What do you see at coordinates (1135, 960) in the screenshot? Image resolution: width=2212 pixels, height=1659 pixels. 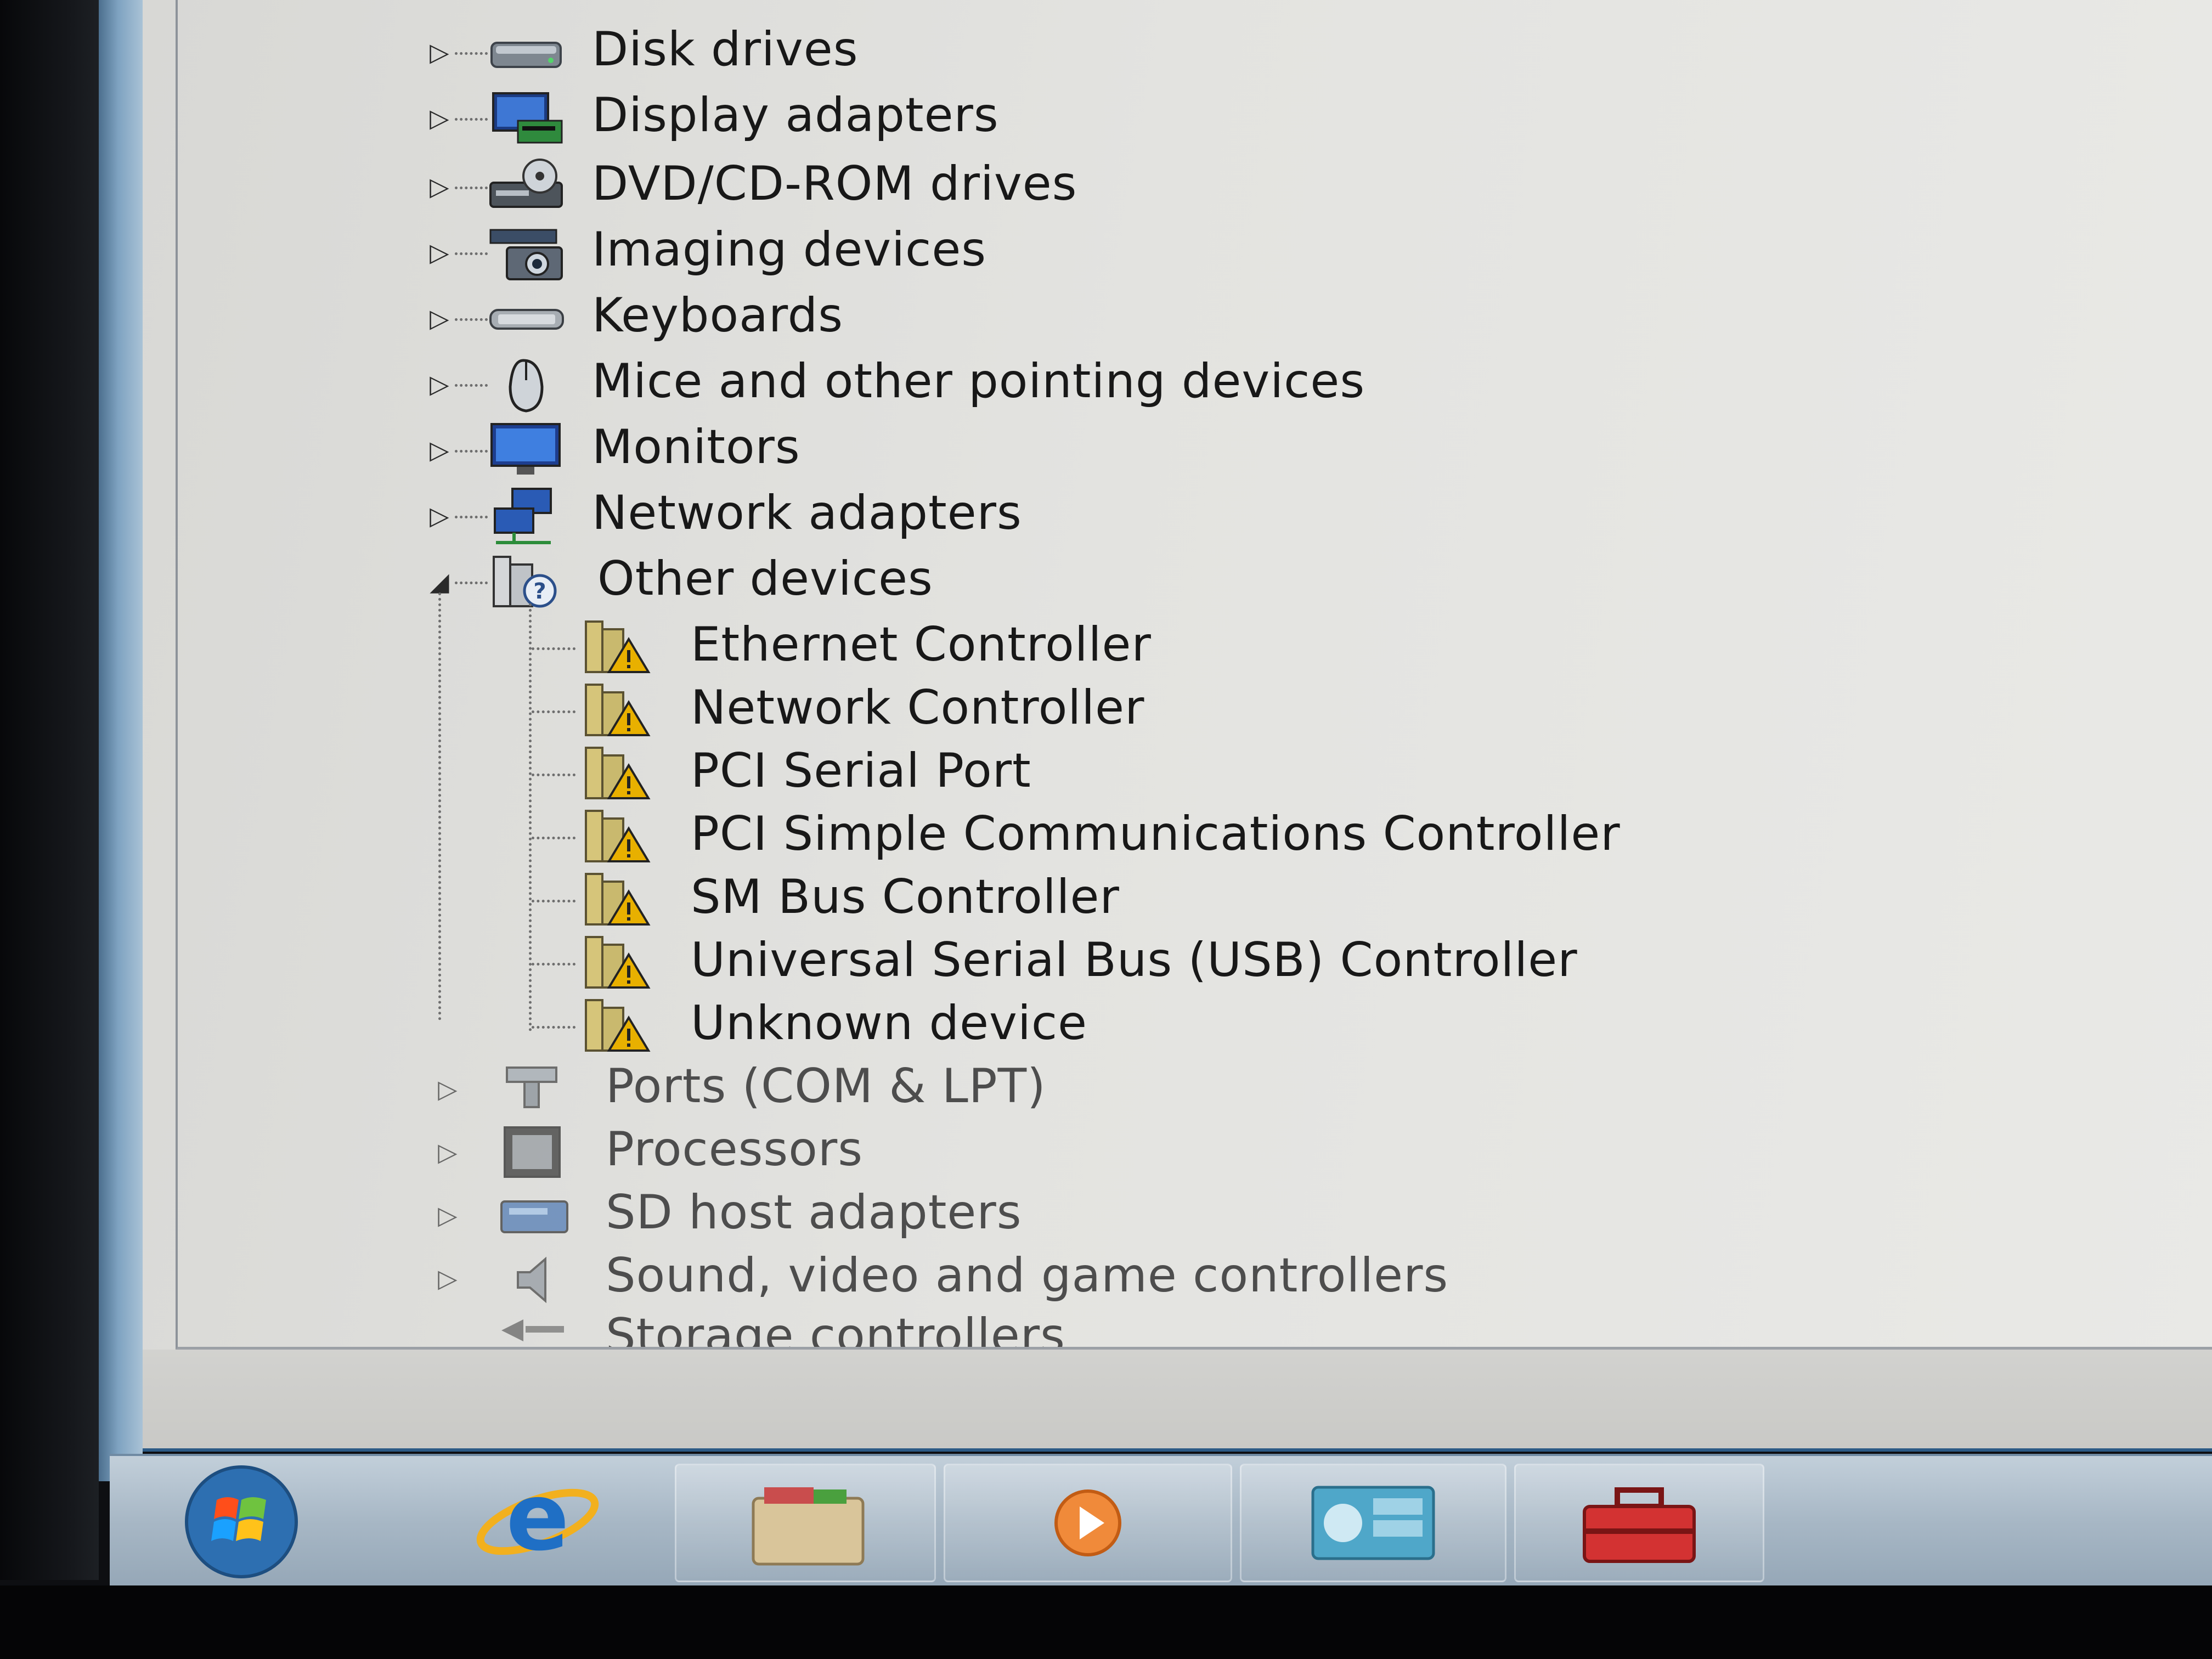 I see `device-label: Universal Serial Bus (USB) Controller` at bounding box center [1135, 960].